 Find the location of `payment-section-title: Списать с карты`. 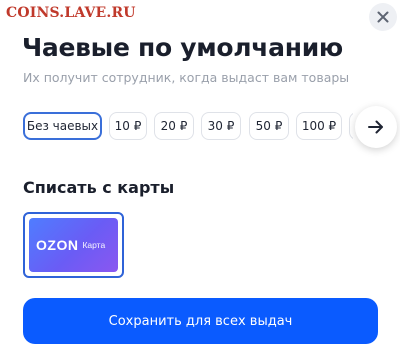

payment-section-title: Списать с карты is located at coordinates (99, 187).